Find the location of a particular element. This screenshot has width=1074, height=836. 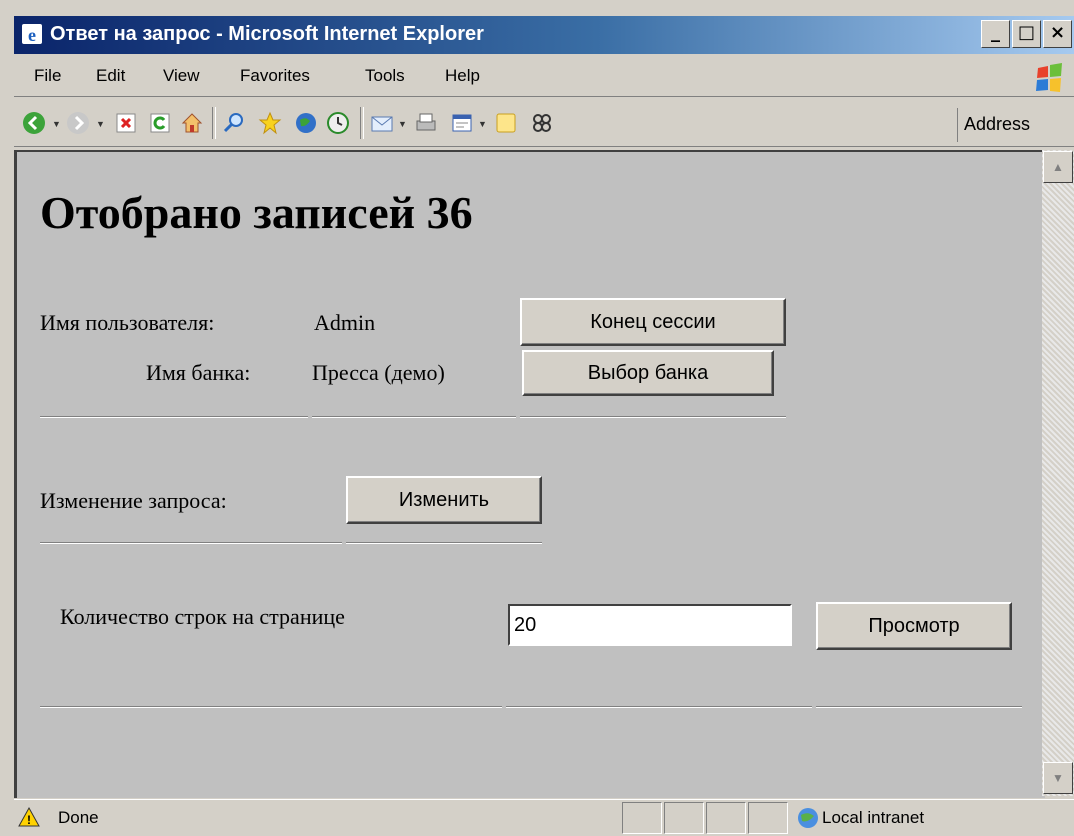

rows-per-page-label: Количество строк на странице is located at coordinates (202, 616).